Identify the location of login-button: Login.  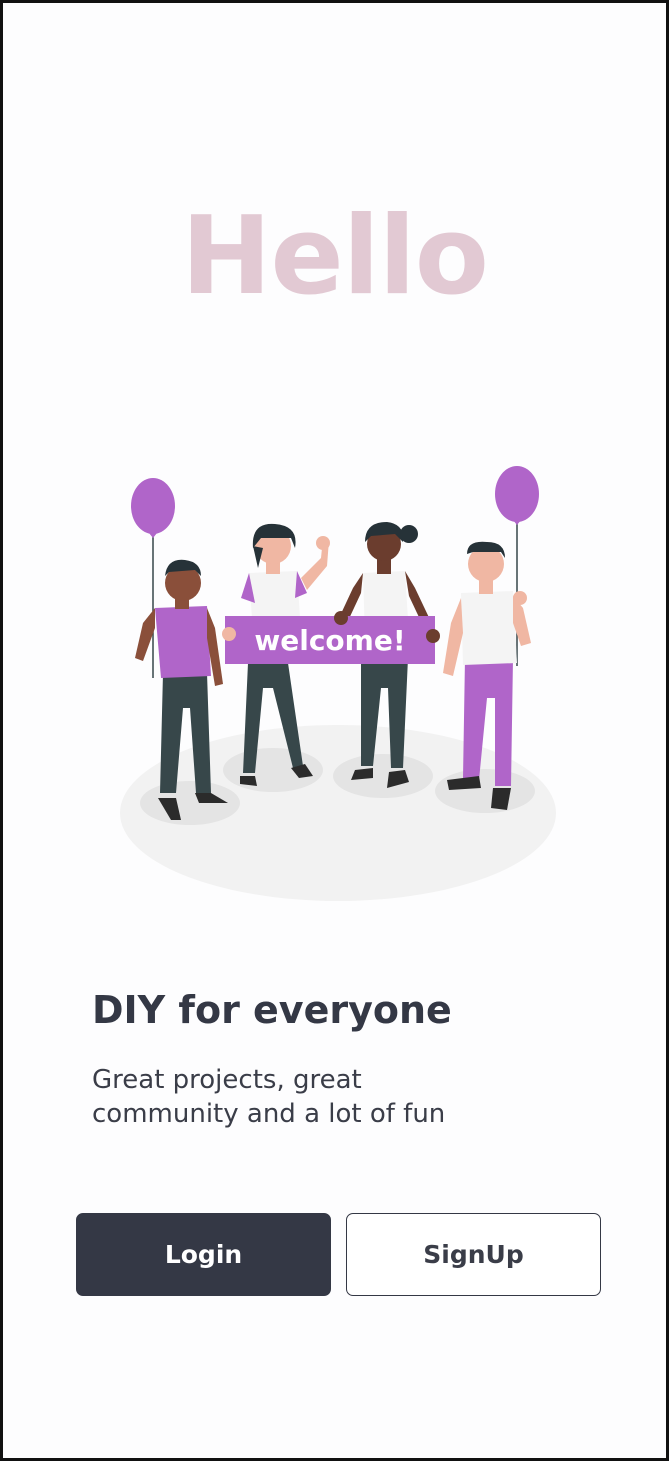
(203, 1254).